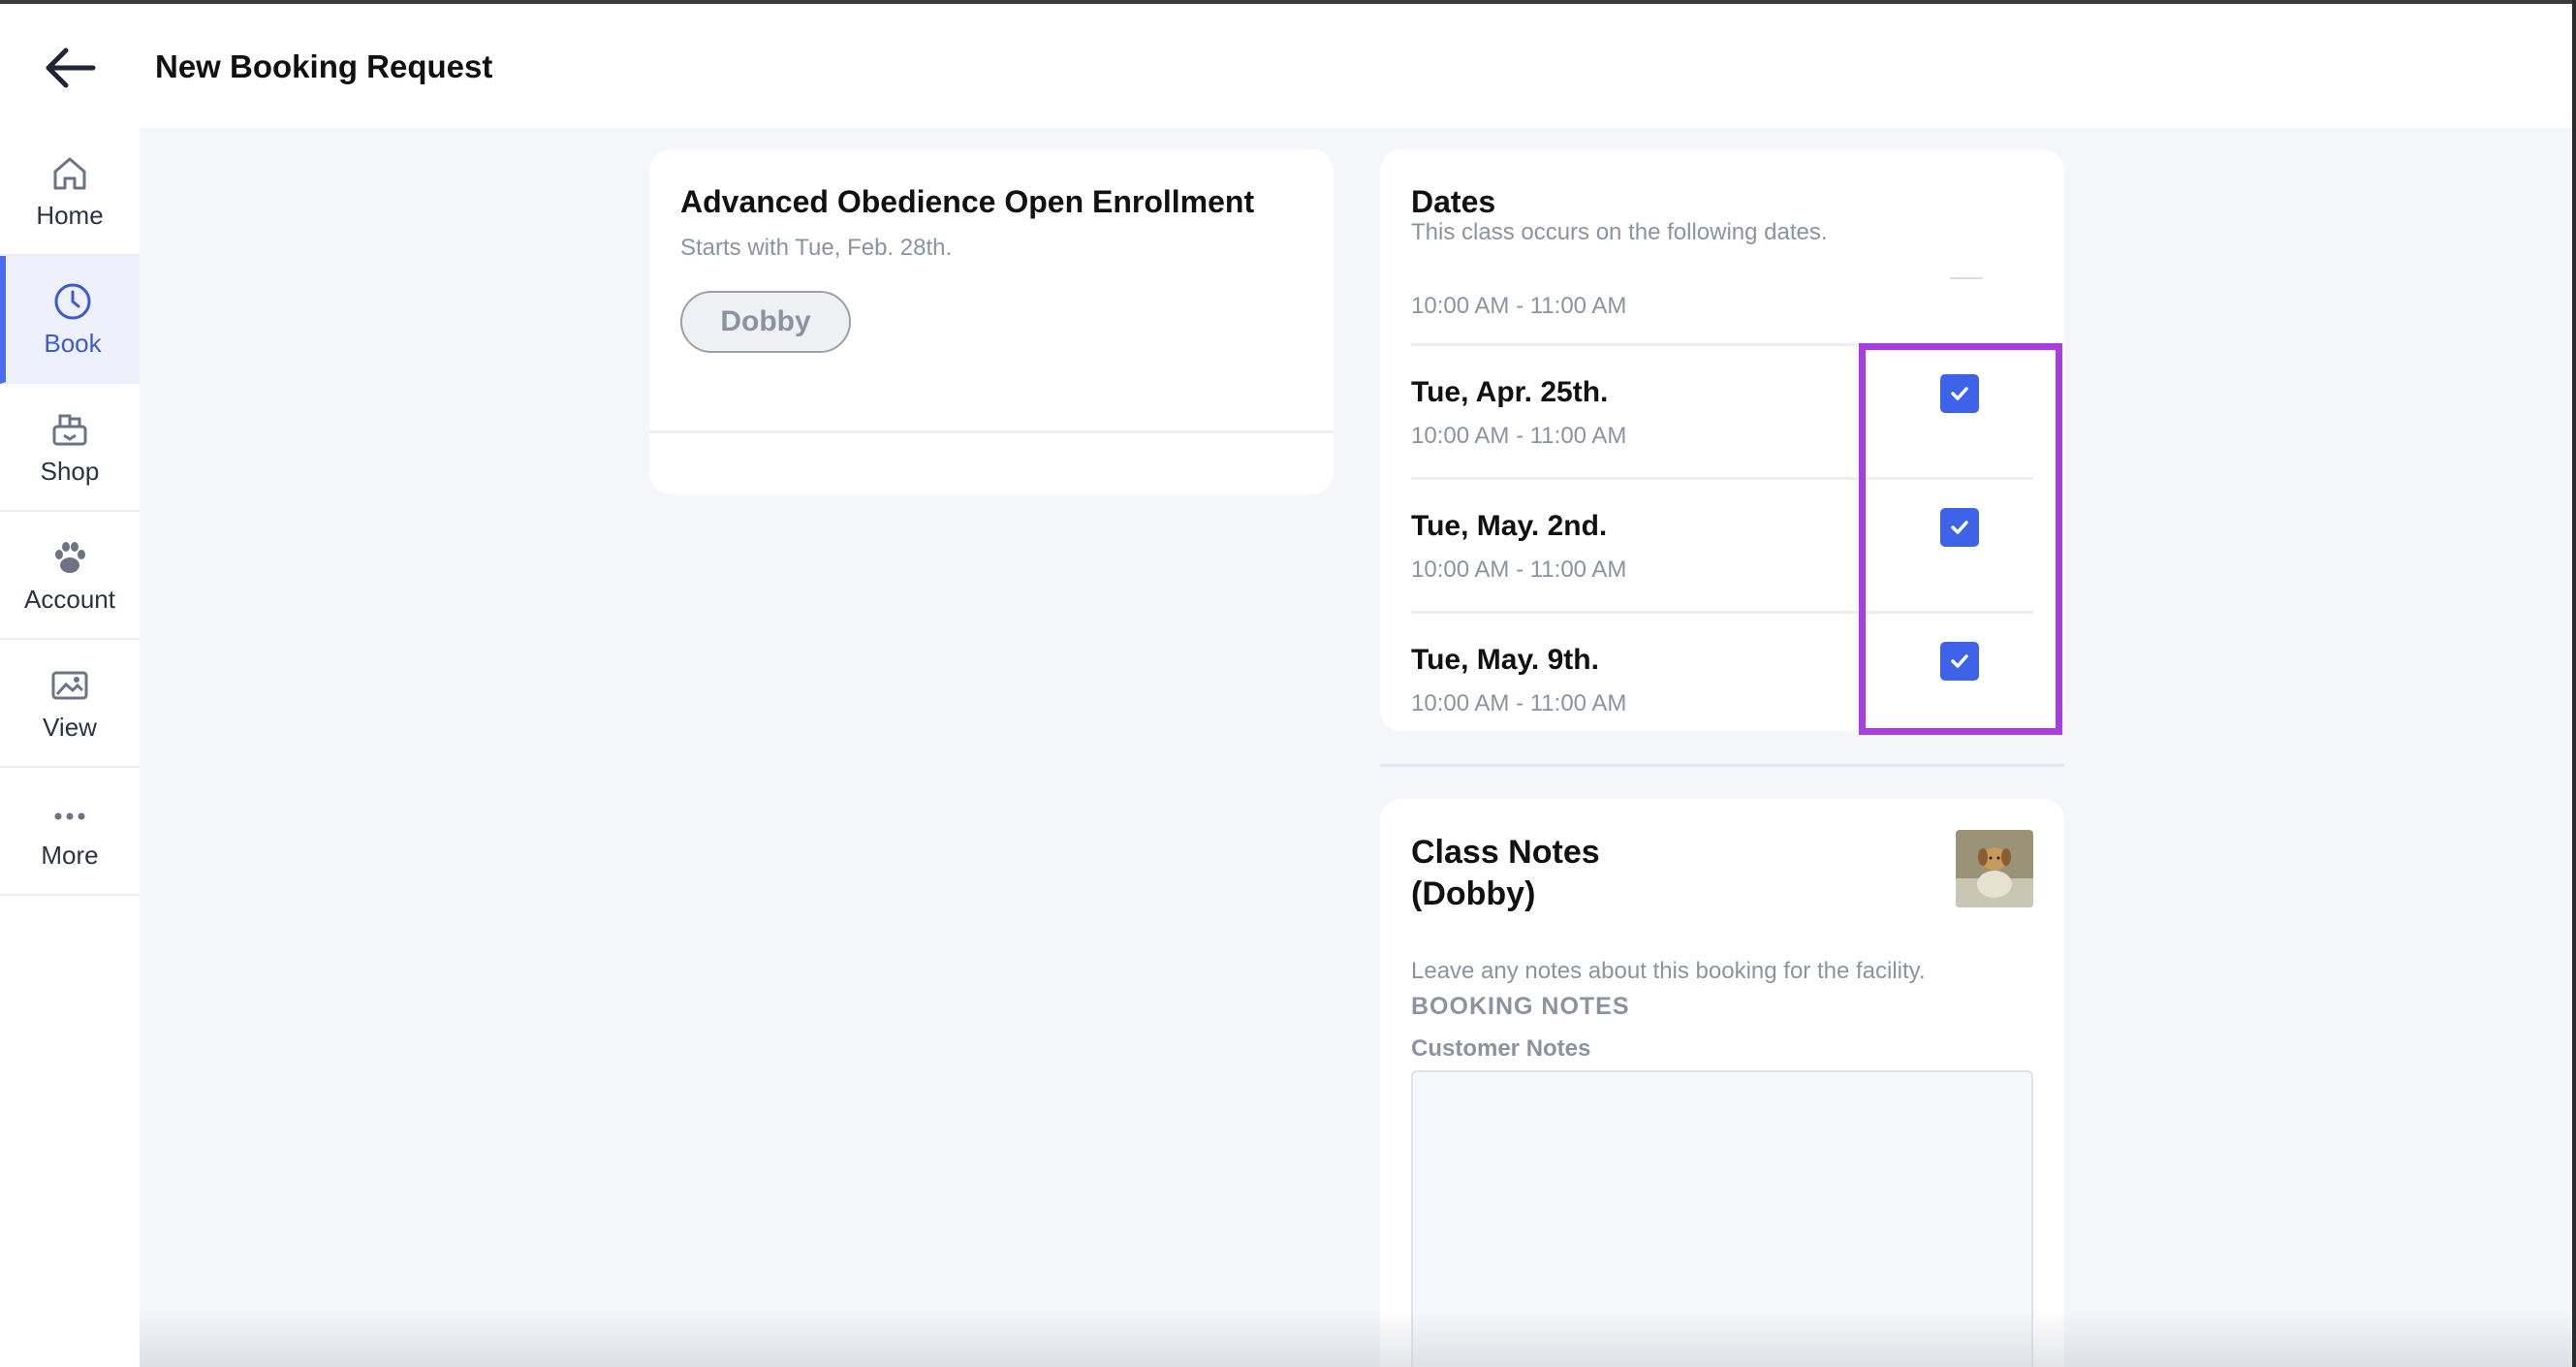  I want to click on sidebar-item-book: Book, so click(70, 320).